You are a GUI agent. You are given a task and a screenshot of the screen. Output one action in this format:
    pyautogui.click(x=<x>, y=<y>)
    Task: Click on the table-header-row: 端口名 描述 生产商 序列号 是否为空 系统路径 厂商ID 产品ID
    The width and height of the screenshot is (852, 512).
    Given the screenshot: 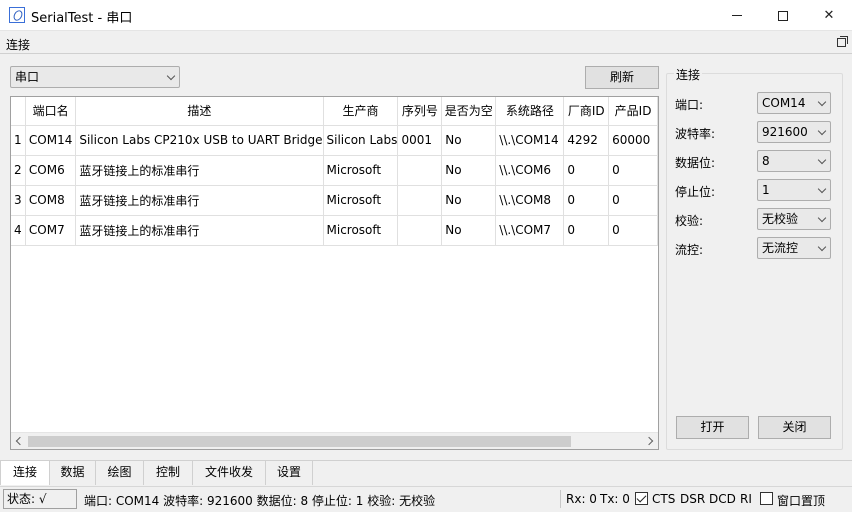 What is the action you would take?
    pyautogui.click(x=334, y=111)
    